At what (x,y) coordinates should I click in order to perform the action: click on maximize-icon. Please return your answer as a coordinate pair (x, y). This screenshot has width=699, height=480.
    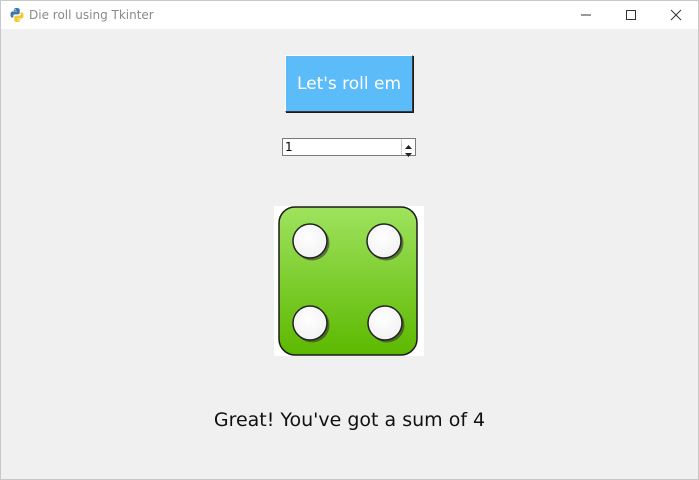
    Looking at the image, I should click on (631, 15).